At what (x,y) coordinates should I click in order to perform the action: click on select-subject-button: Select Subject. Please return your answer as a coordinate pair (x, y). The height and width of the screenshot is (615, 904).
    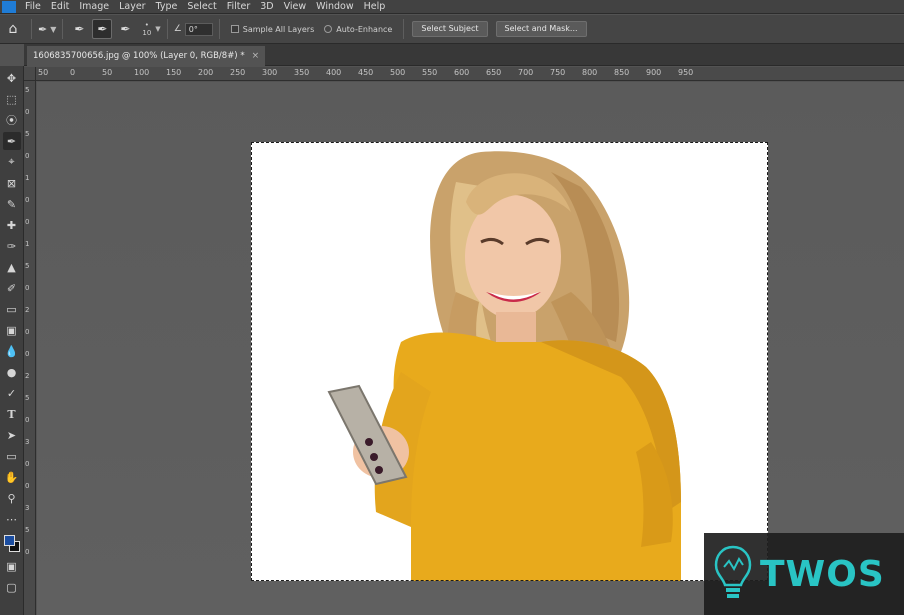
    Looking at the image, I should click on (450, 29).